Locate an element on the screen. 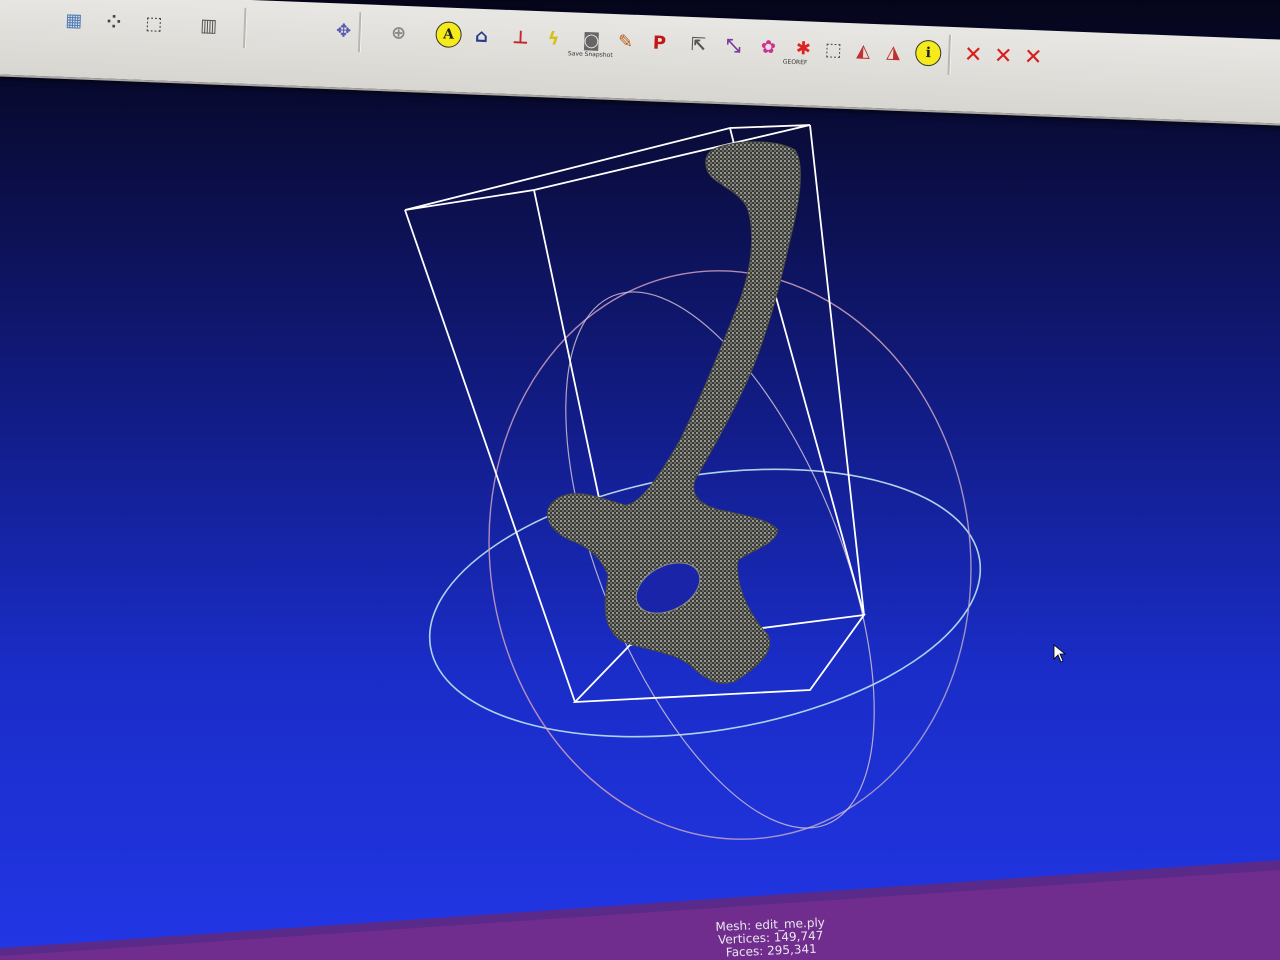 Image resolution: width=1280 pixels, height=960 pixels. info-button: i is located at coordinates (928, 53).